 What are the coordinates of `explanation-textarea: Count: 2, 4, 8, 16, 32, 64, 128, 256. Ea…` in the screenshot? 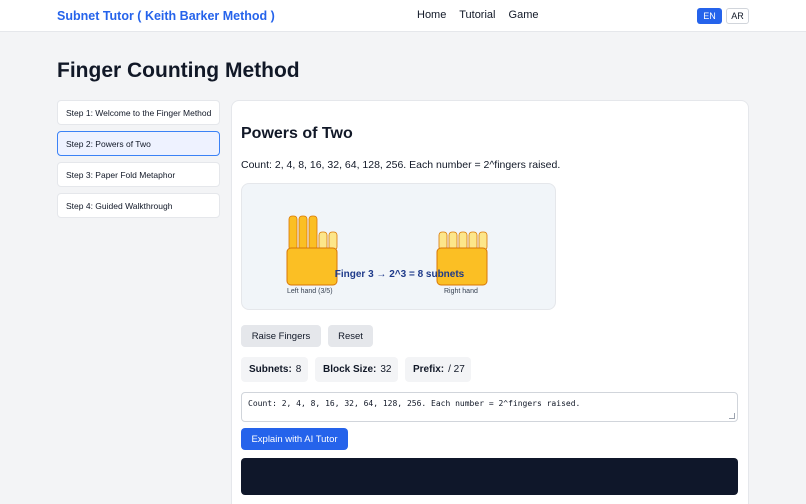 It's located at (489, 407).